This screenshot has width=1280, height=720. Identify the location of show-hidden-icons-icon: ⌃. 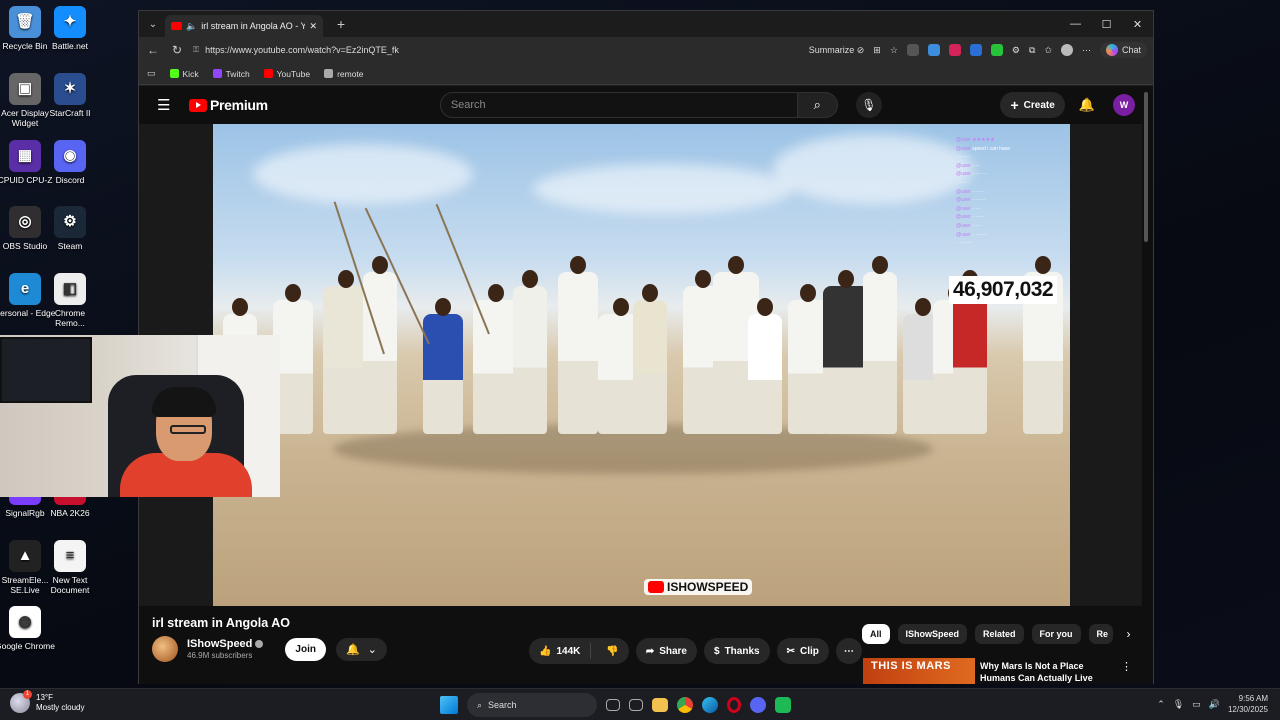
(1161, 704).